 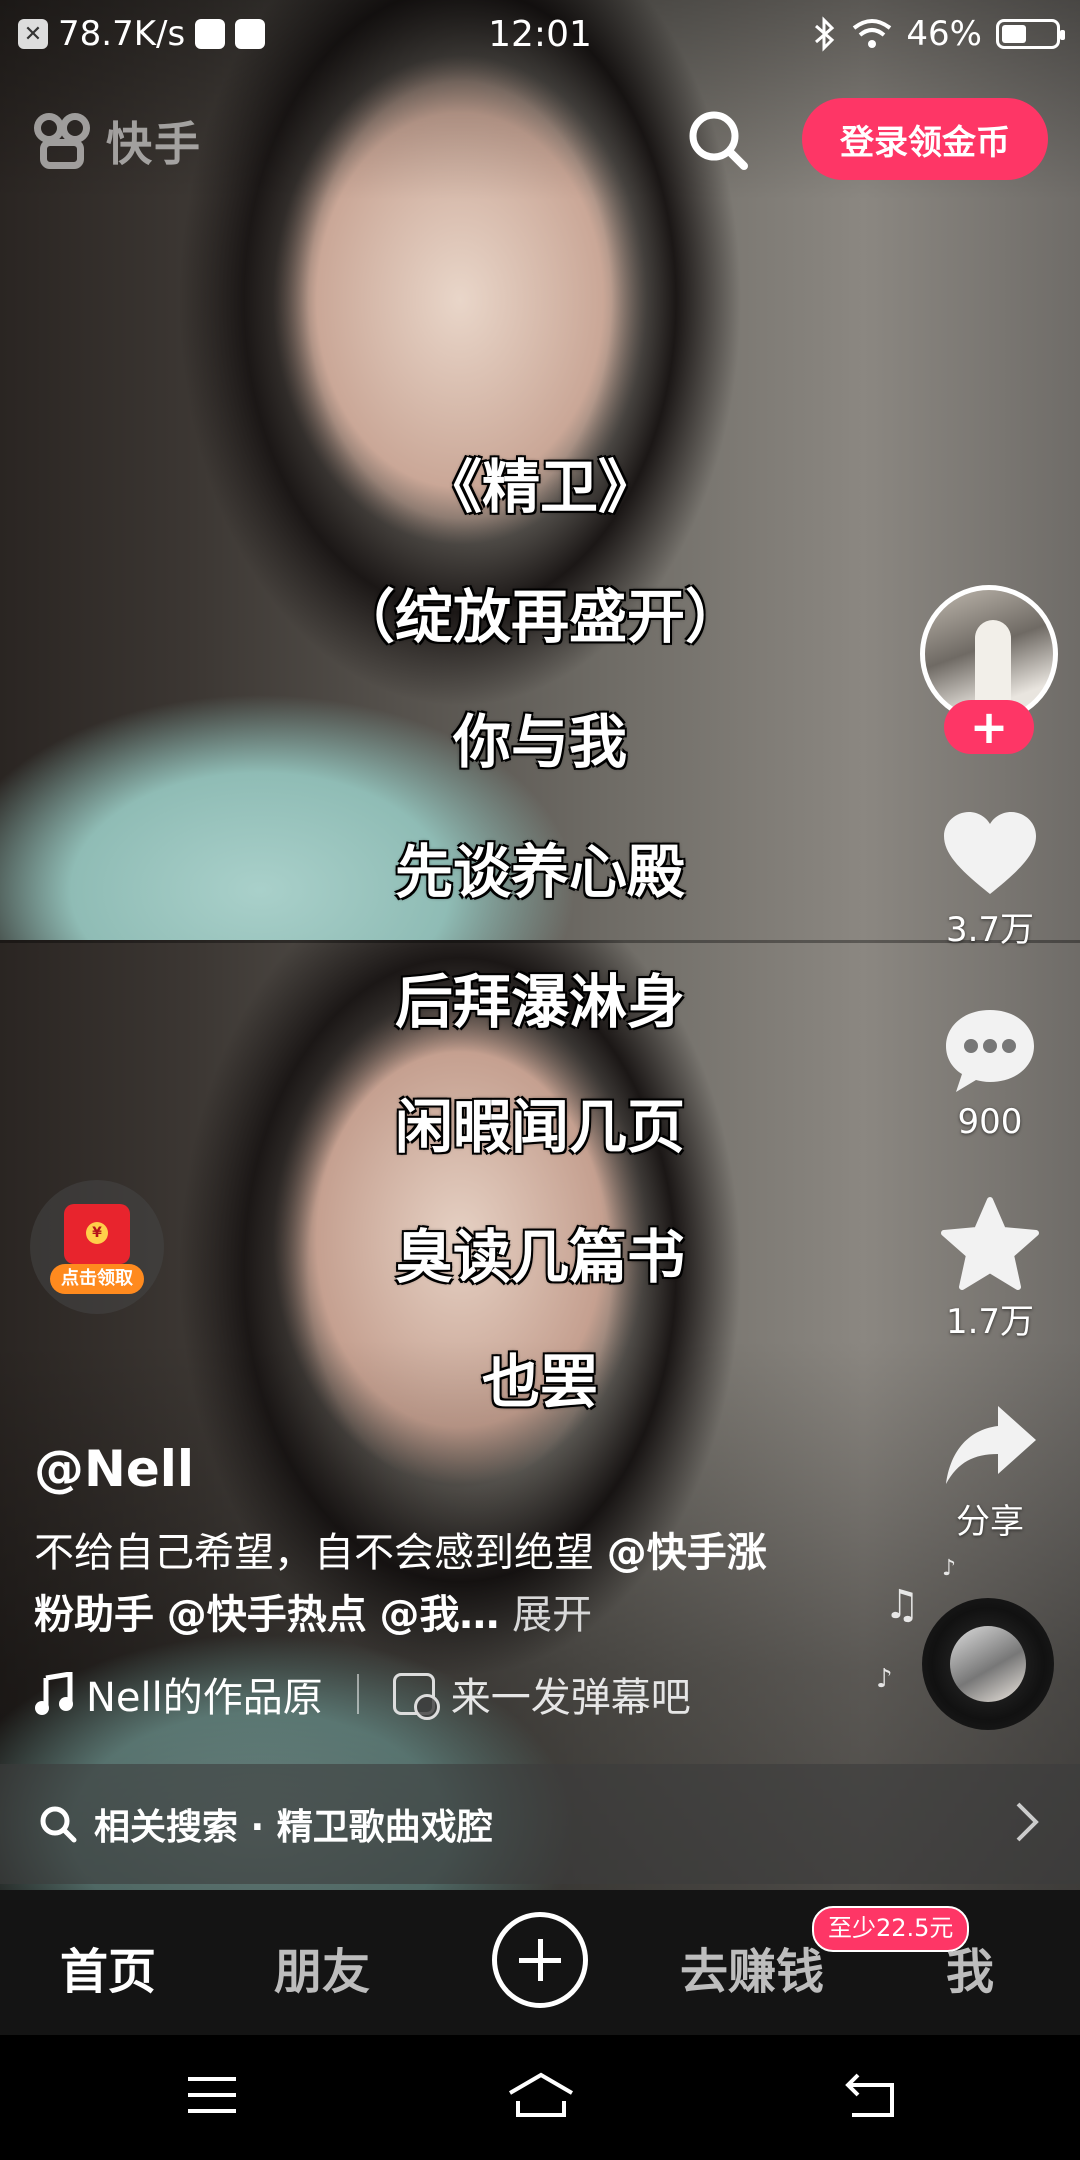 What do you see at coordinates (571, 1694) in the screenshot?
I see `danmu-input: 来一发弹幕吧` at bounding box center [571, 1694].